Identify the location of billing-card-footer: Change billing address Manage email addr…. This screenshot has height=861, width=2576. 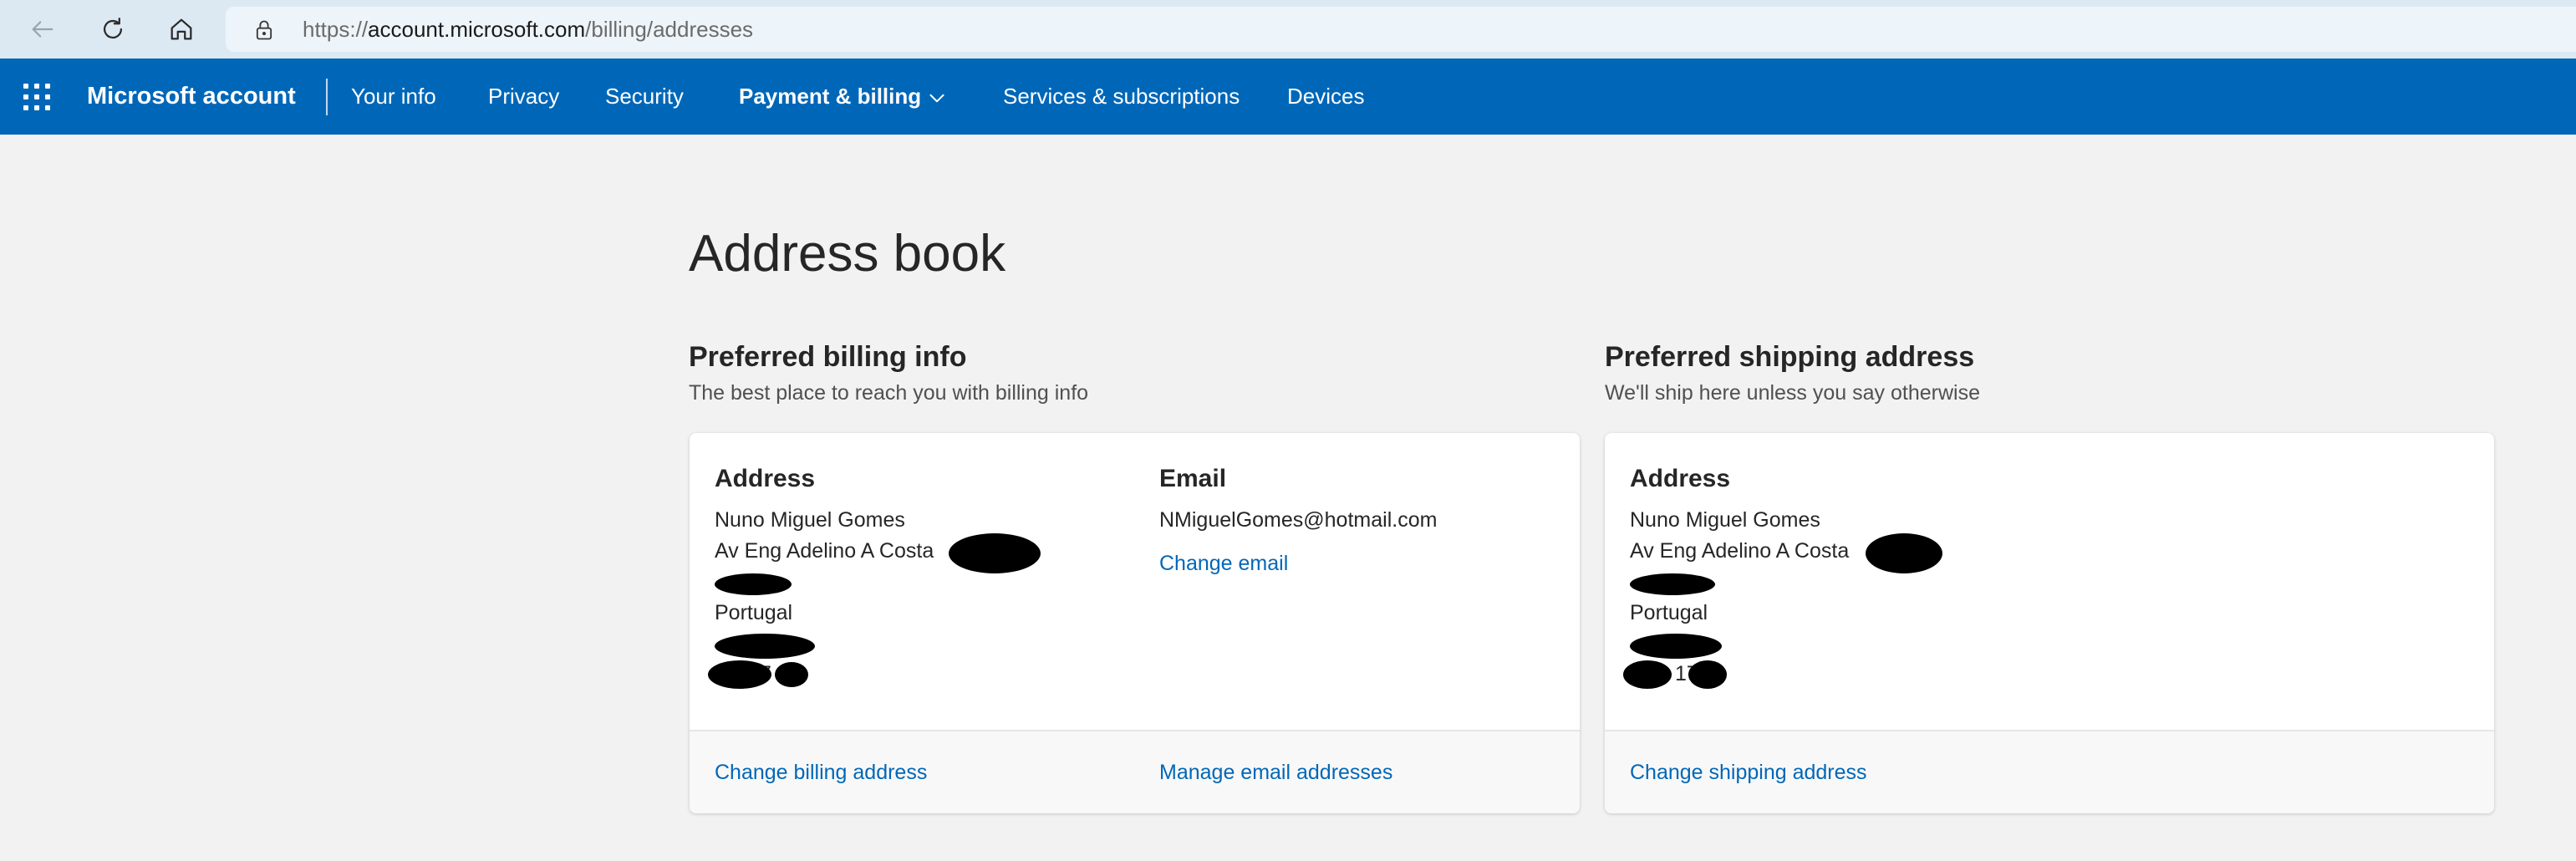
(1135, 771).